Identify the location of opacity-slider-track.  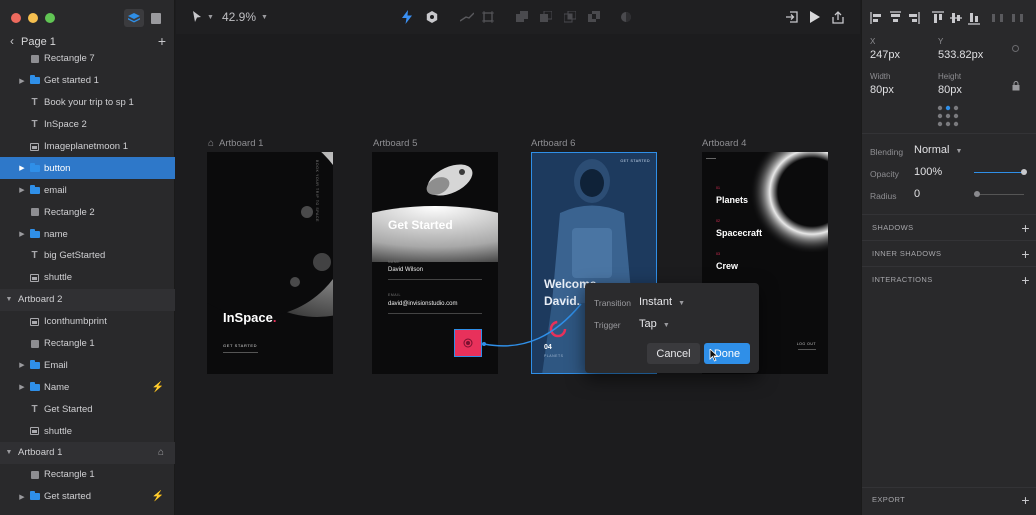
(1000, 172).